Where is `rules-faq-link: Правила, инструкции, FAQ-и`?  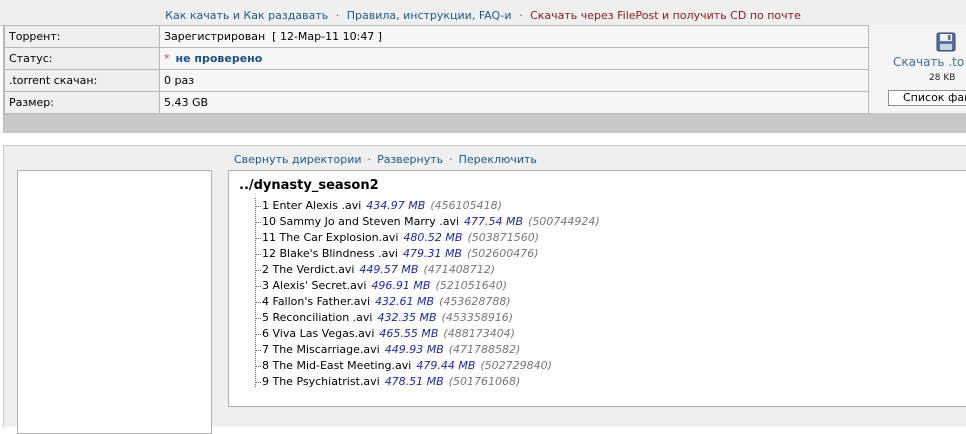 rules-faq-link: Правила, инструкции, FAQ-и is located at coordinates (429, 15).